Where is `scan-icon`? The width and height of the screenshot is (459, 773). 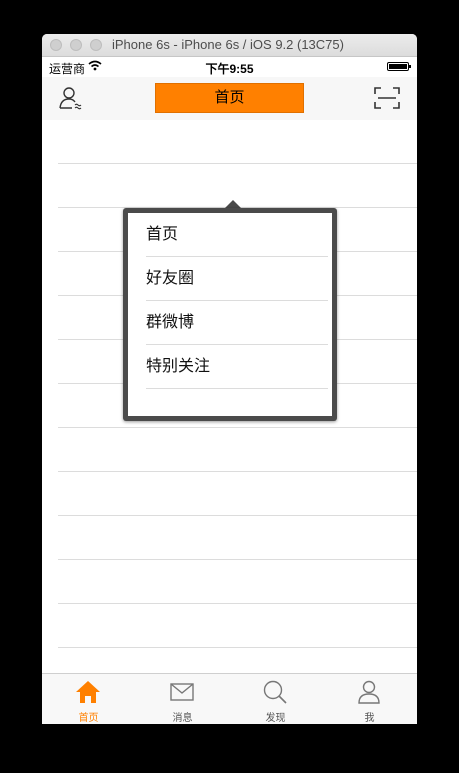
scan-icon is located at coordinates (387, 98).